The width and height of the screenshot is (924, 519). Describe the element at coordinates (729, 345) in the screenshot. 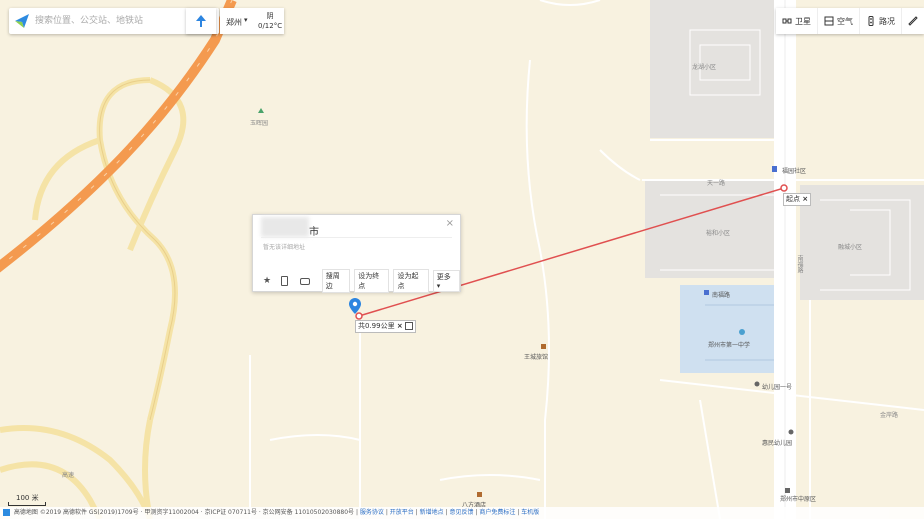

I see `map-label-school: 郑州市第一中学` at that location.